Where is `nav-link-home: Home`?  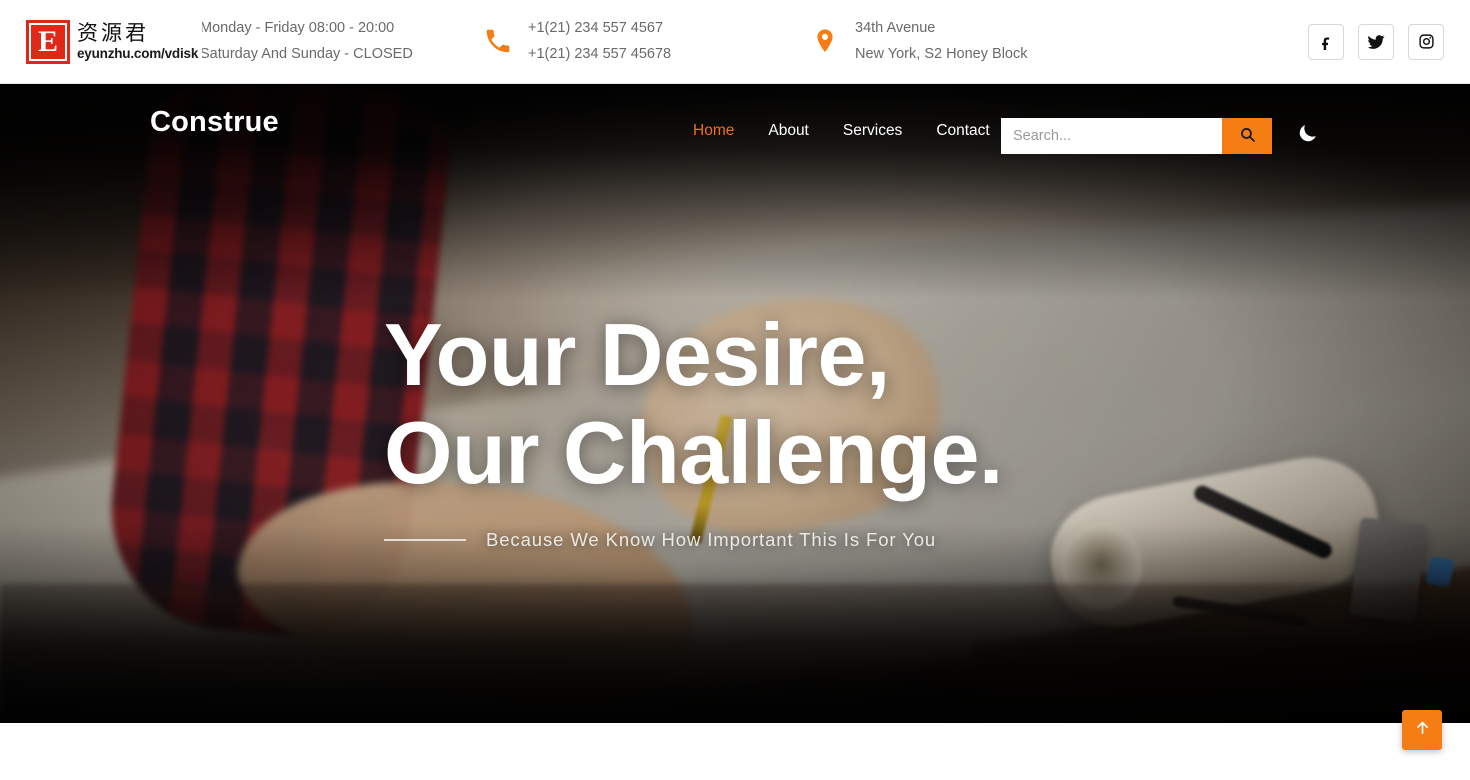
nav-link-home: Home is located at coordinates (713, 131).